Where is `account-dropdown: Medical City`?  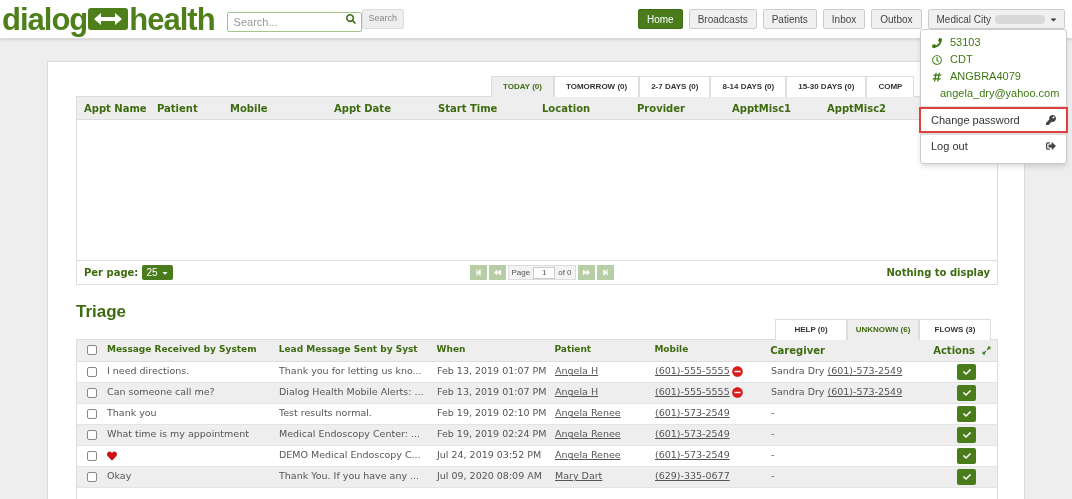
account-dropdown: Medical City is located at coordinates (996, 19).